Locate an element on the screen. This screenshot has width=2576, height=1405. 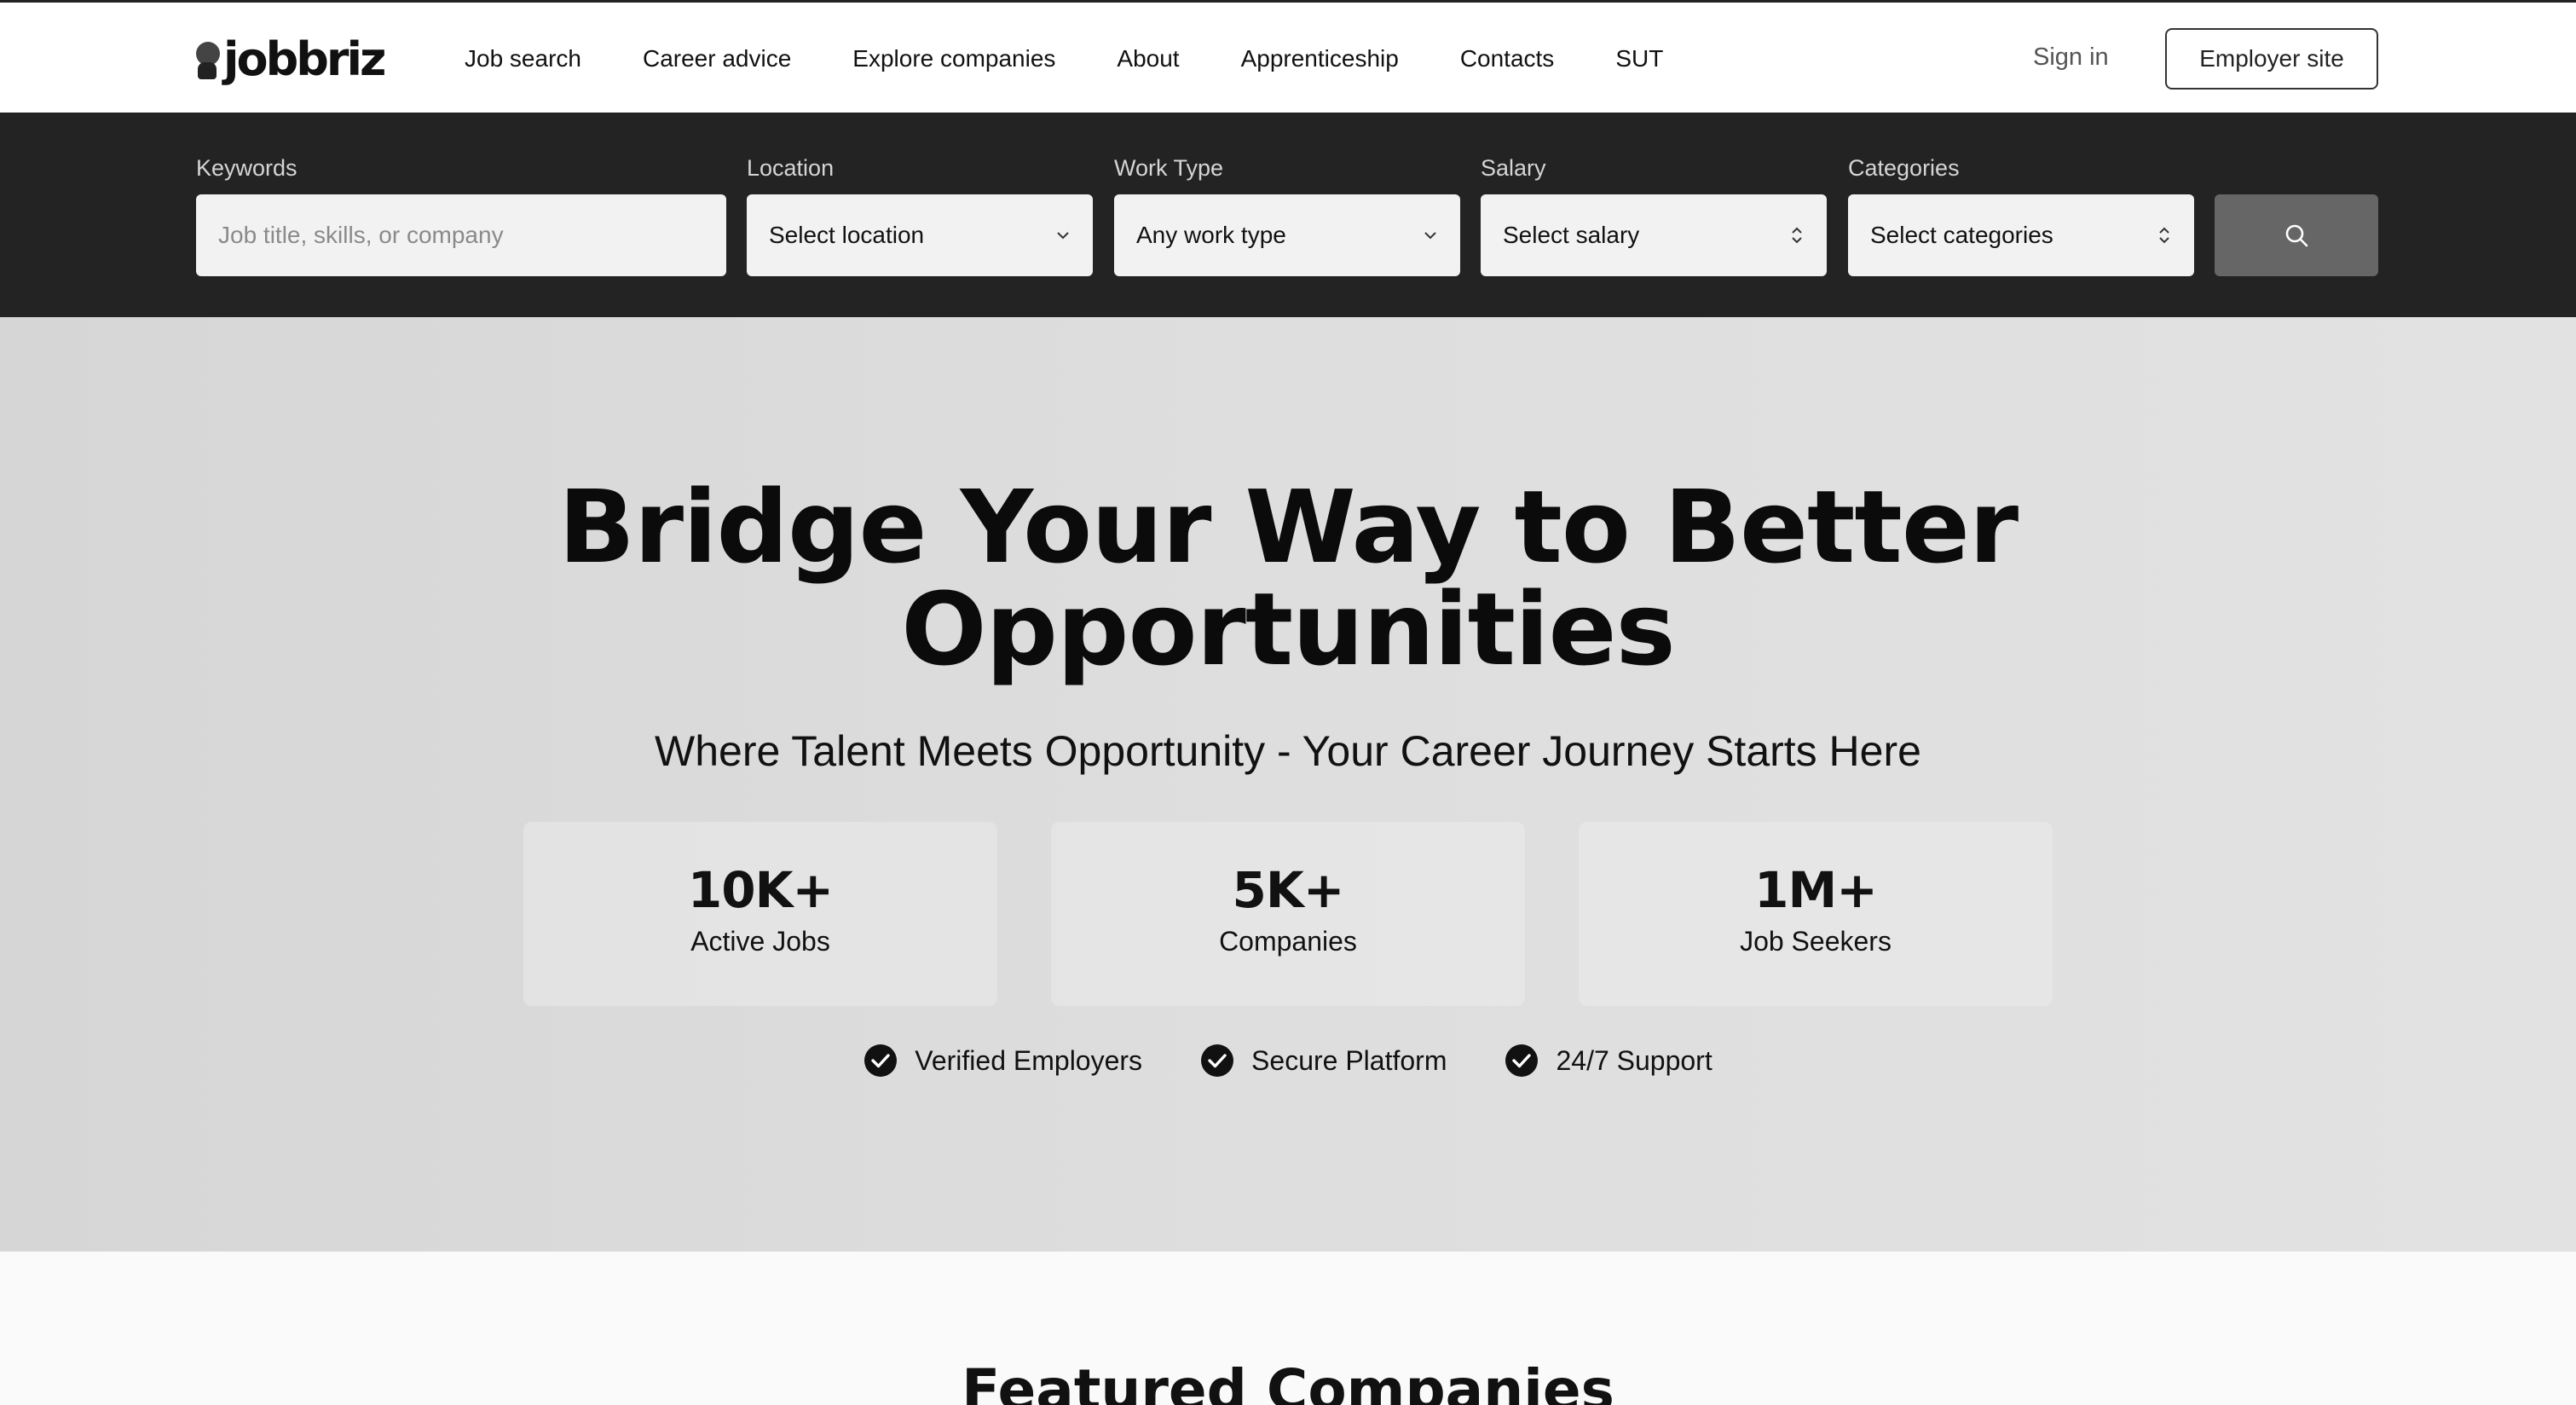
stat-card-active-jobs: 10K+ Active Jobs is located at coordinates (760, 914).